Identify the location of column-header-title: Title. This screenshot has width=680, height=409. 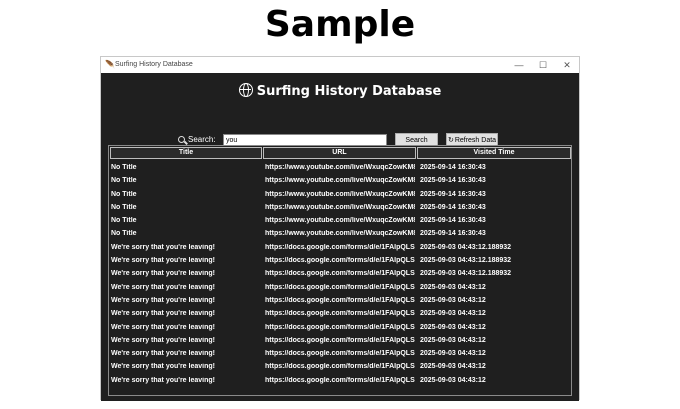
(186, 153).